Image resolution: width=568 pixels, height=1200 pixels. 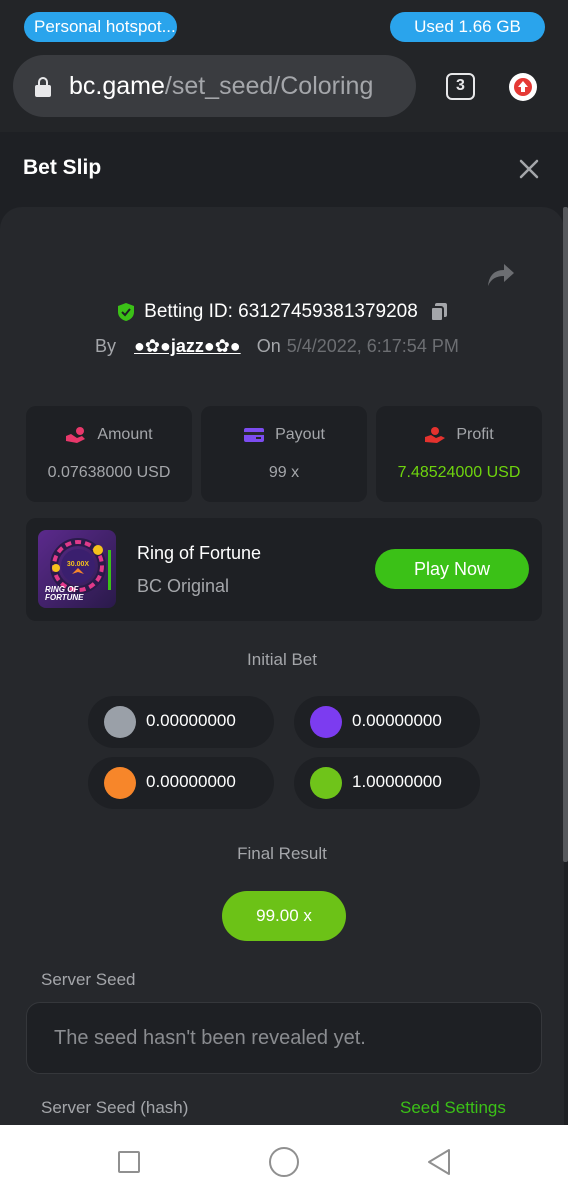 What do you see at coordinates (76, 435) in the screenshot?
I see `amount-hand-icon` at bounding box center [76, 435].